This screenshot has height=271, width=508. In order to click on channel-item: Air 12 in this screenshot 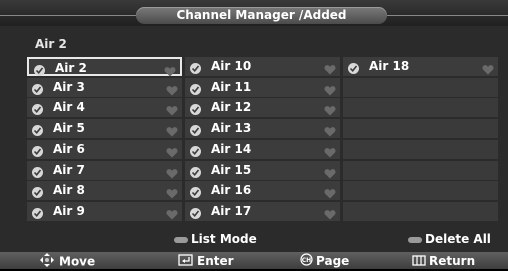, I will do `click(262, 107)`.